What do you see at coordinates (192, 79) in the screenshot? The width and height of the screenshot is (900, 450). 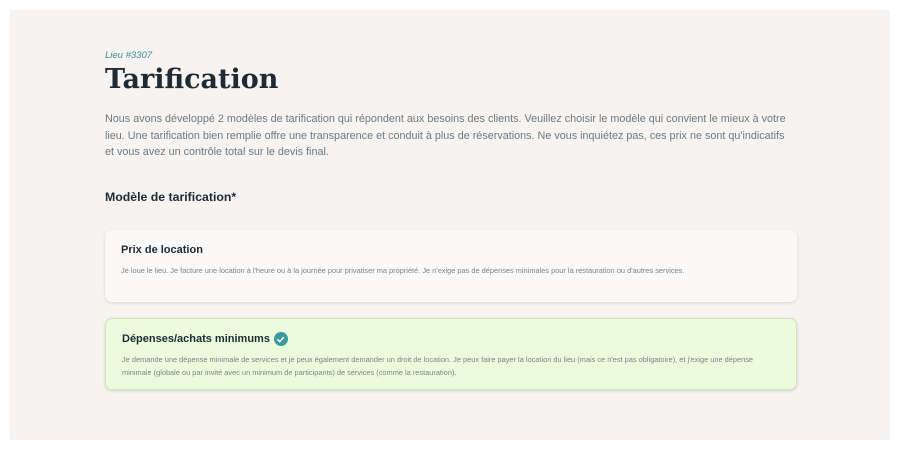 I see `page-title: Tarification` at bounding box center [192, 79].